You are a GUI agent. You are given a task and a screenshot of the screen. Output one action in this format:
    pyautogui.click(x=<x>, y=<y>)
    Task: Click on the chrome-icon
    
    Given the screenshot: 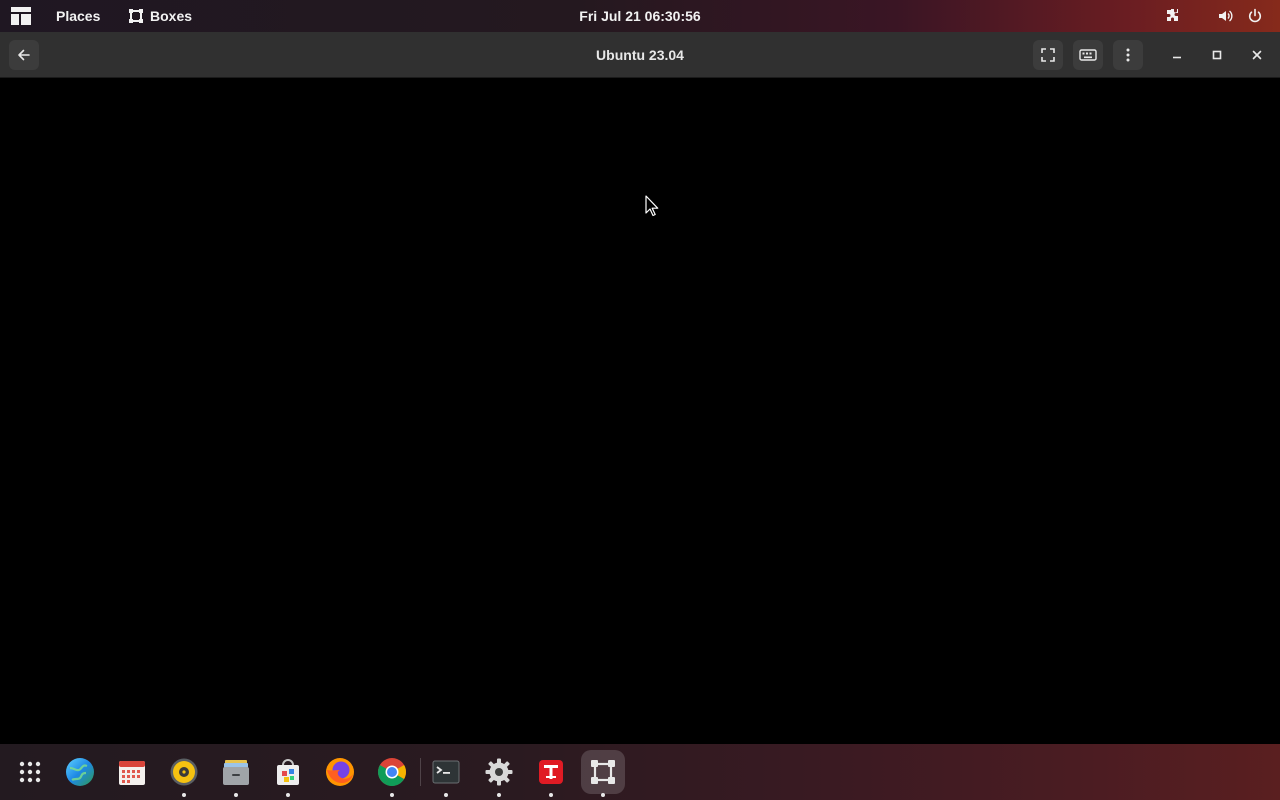 What is the action you would take?
    pyautogui.click(x=392, y=772)
    